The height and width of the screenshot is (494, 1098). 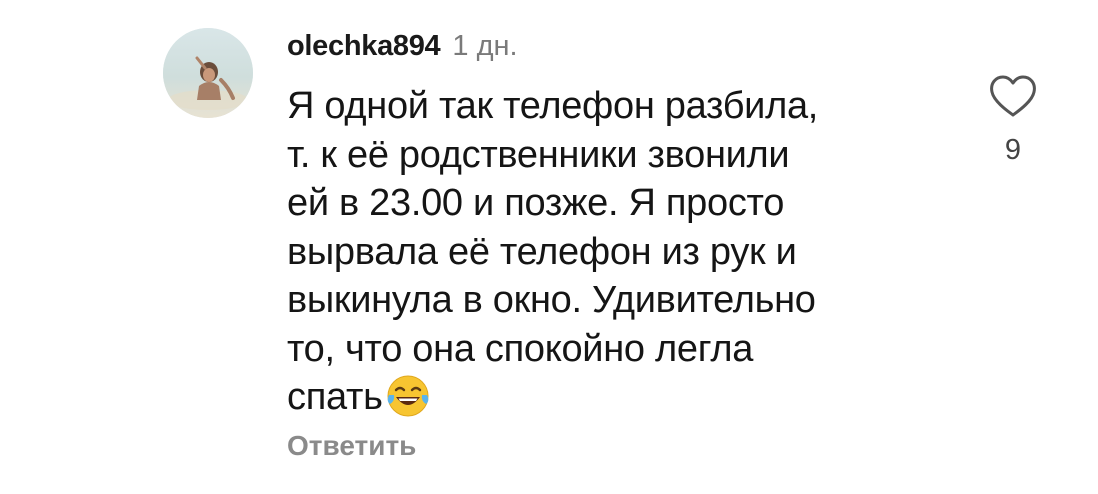 What do you see at coordinates (542, 251) in the screenshot?
I see `comment-text-line: вырвала её телефон из рук и` at bounding box center [542, 251].